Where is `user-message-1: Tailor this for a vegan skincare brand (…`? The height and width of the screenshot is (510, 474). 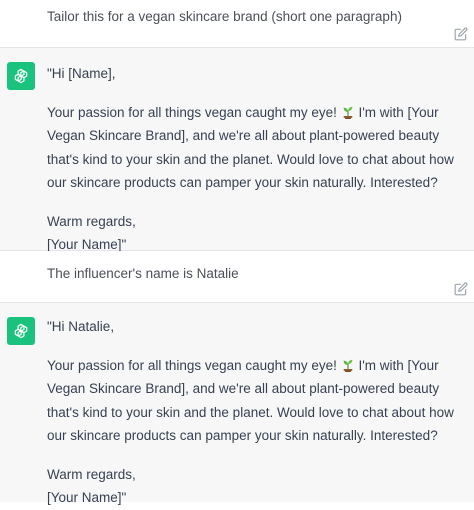 user-message-1: Tailor this for a vegan skincare brand (… is located at coordinates (237, 23).